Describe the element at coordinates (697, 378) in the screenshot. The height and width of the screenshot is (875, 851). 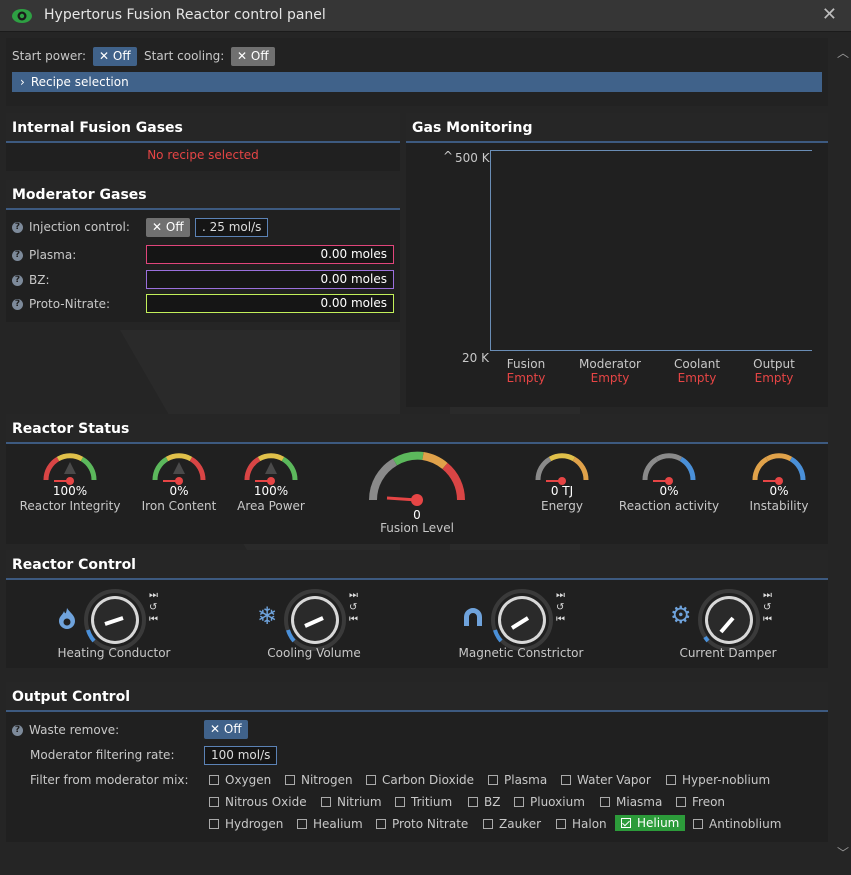
I see `coolant-col-status: Empty` at that location.